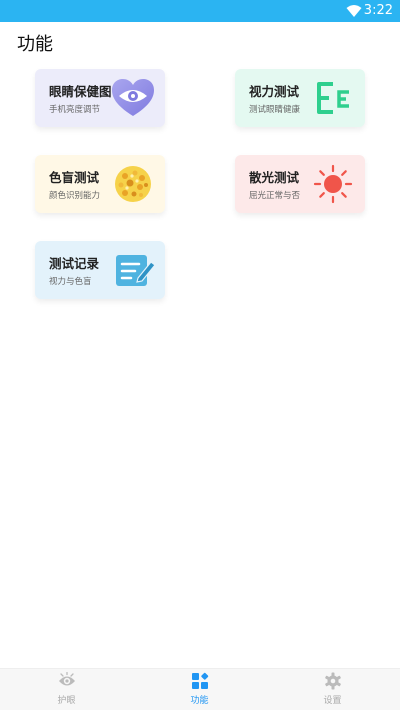 The image size is (400, 710). Describe the element at coordinates (354, 11) in the screenshot. I see `wifi-icon` at that location.